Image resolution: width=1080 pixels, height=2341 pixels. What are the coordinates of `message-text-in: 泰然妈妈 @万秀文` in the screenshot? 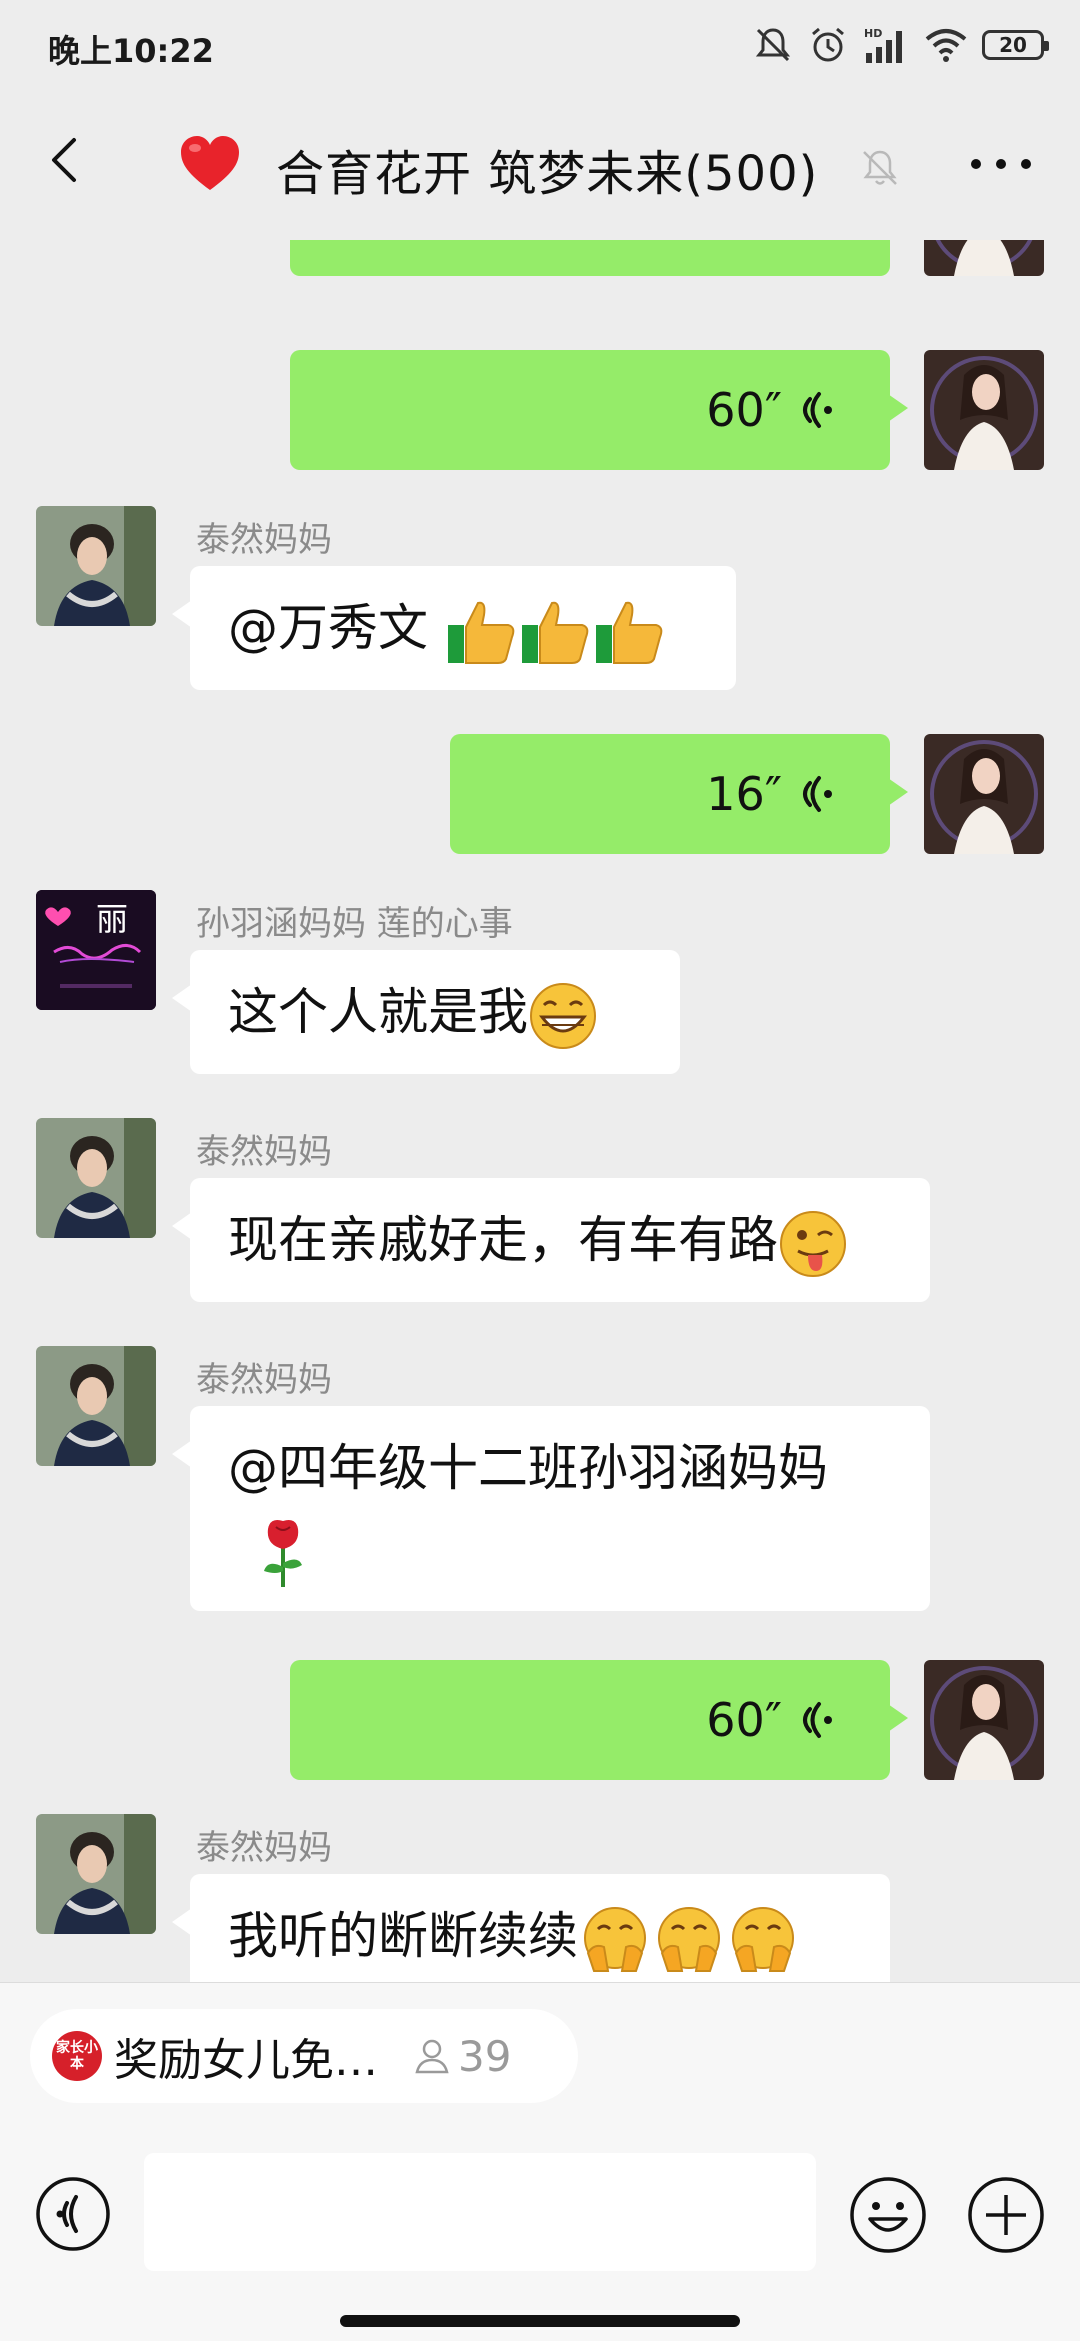 It's located at (540, 606).